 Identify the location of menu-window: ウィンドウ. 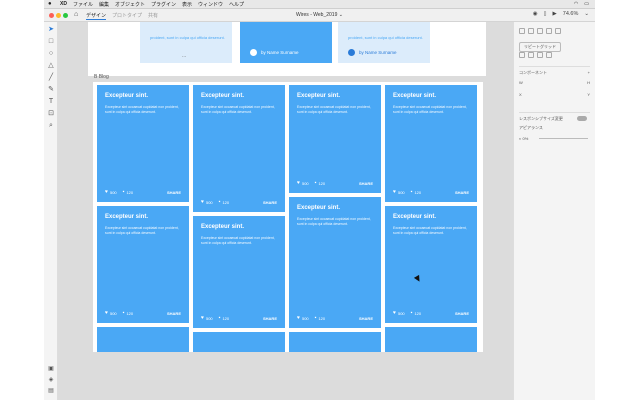
(210, 4).